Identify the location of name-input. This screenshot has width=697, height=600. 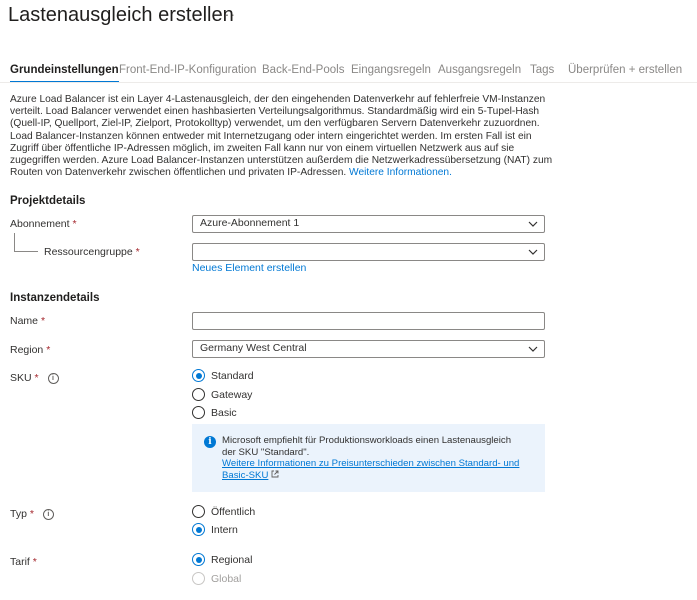
(368, 321).